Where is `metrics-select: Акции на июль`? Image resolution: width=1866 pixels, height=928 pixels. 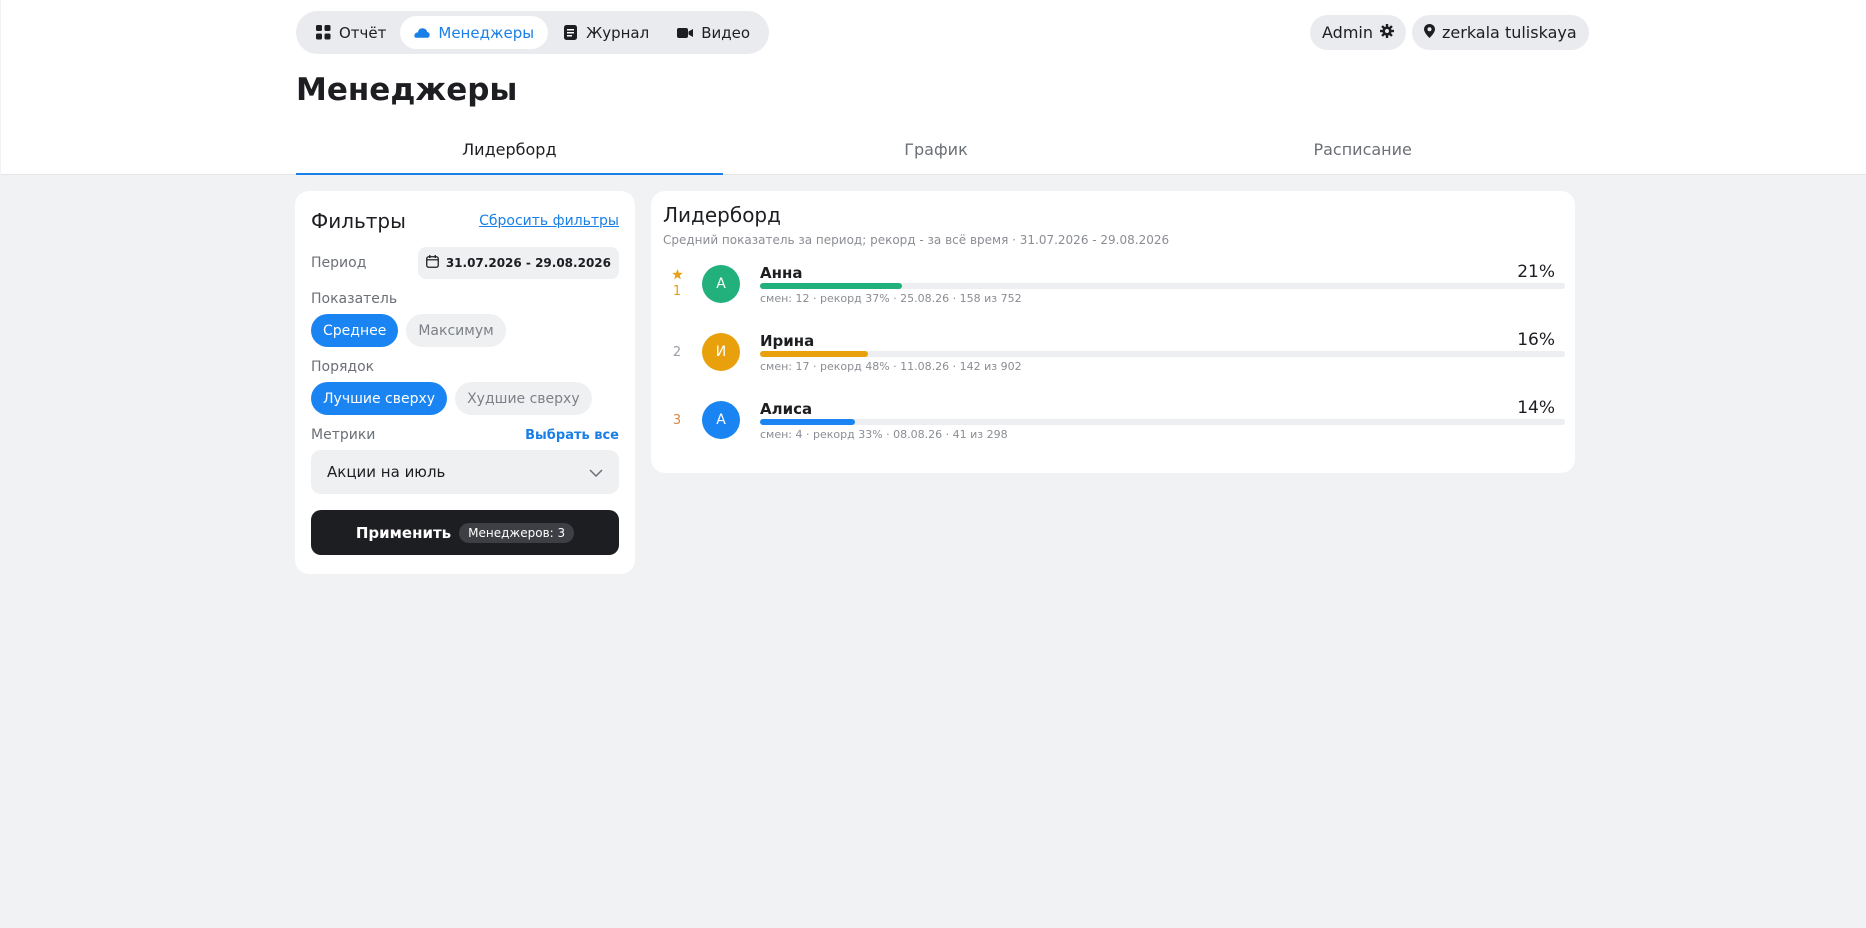
metrics-select: Акции на июль is located at coordinates (465, 472).